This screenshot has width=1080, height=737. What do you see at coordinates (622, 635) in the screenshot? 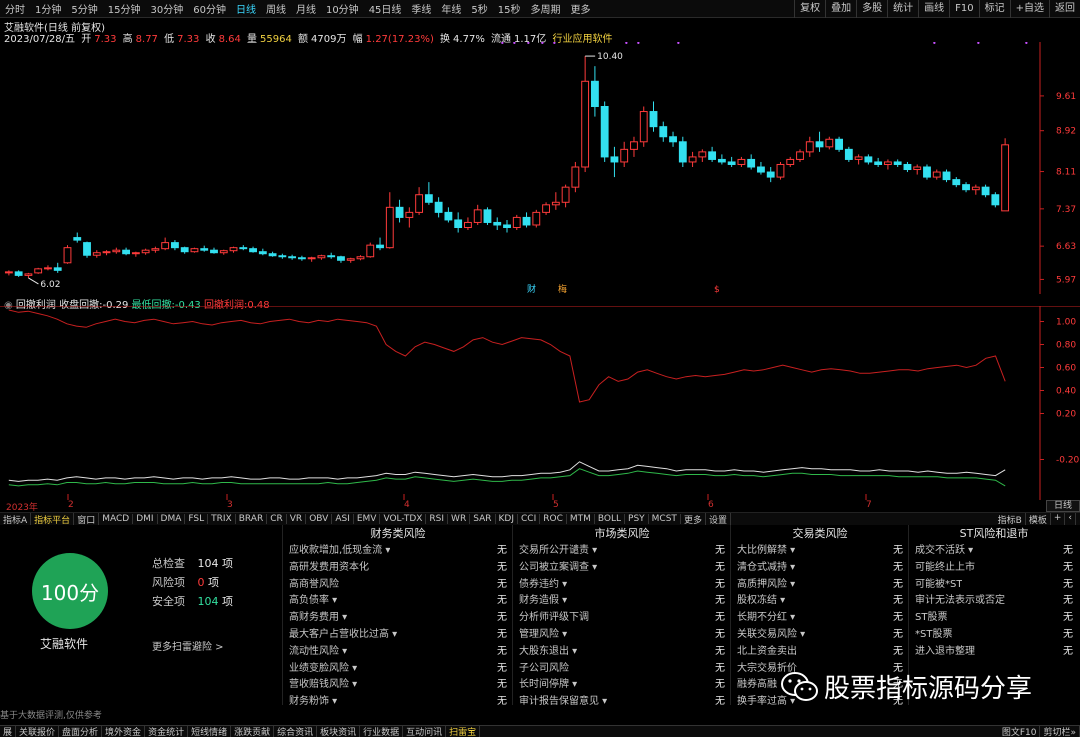
I see `risk-check-row: 管理风险 ▾ 无` at bounding box center [622, 635].